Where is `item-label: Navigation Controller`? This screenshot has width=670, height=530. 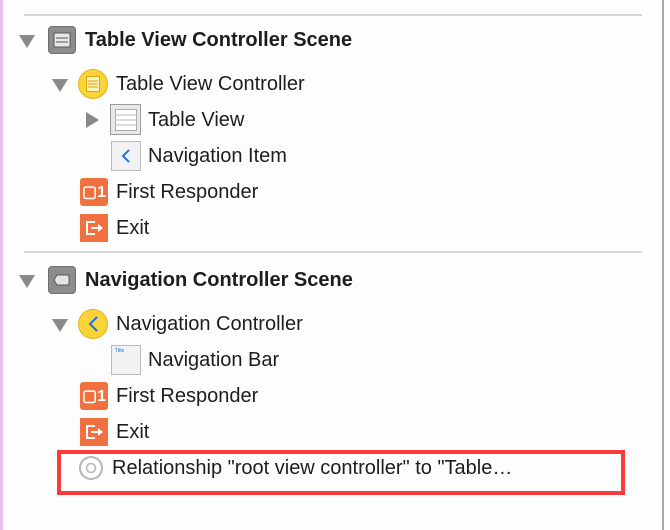 item-label: Navigation Controller is located at coordinates (209, 323).